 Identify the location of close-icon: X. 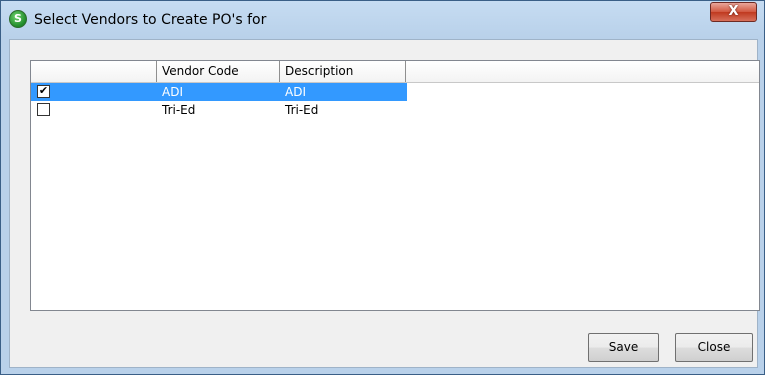
(733, 11).